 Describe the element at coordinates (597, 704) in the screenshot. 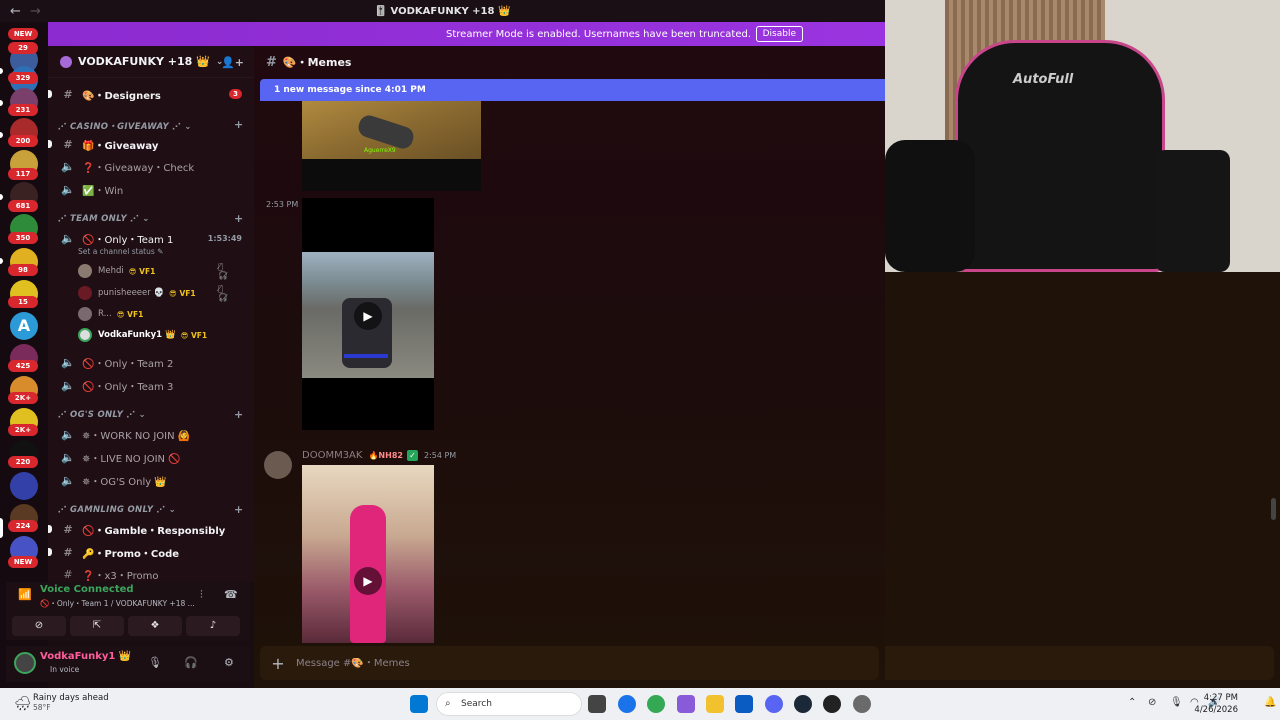

I see `task-view-icon` at that location.